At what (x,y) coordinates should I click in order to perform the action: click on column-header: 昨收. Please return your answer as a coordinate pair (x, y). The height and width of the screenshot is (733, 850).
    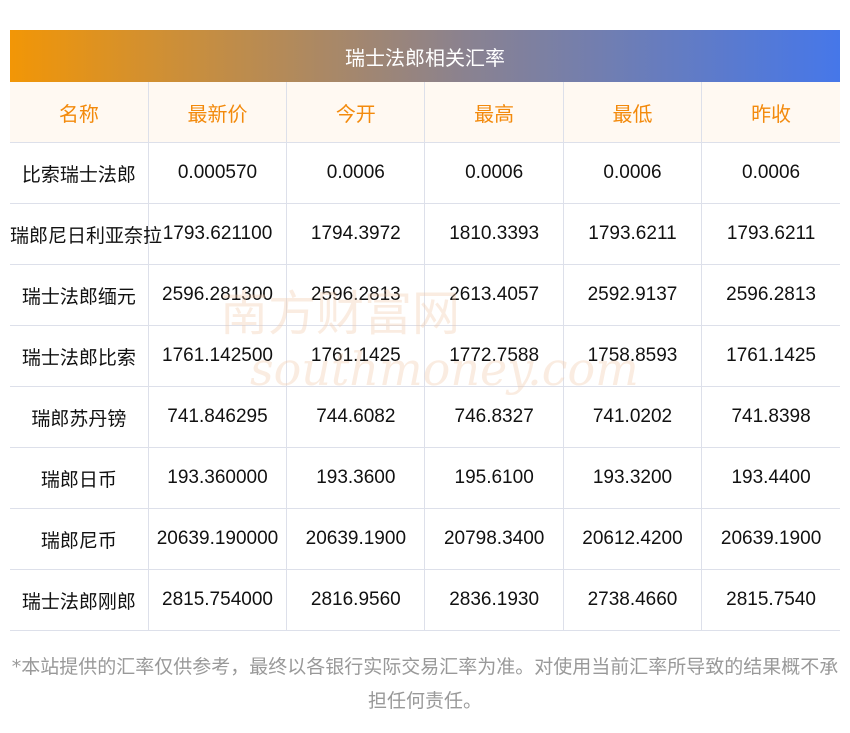
    Looking at the image, I should click on (770, 112).